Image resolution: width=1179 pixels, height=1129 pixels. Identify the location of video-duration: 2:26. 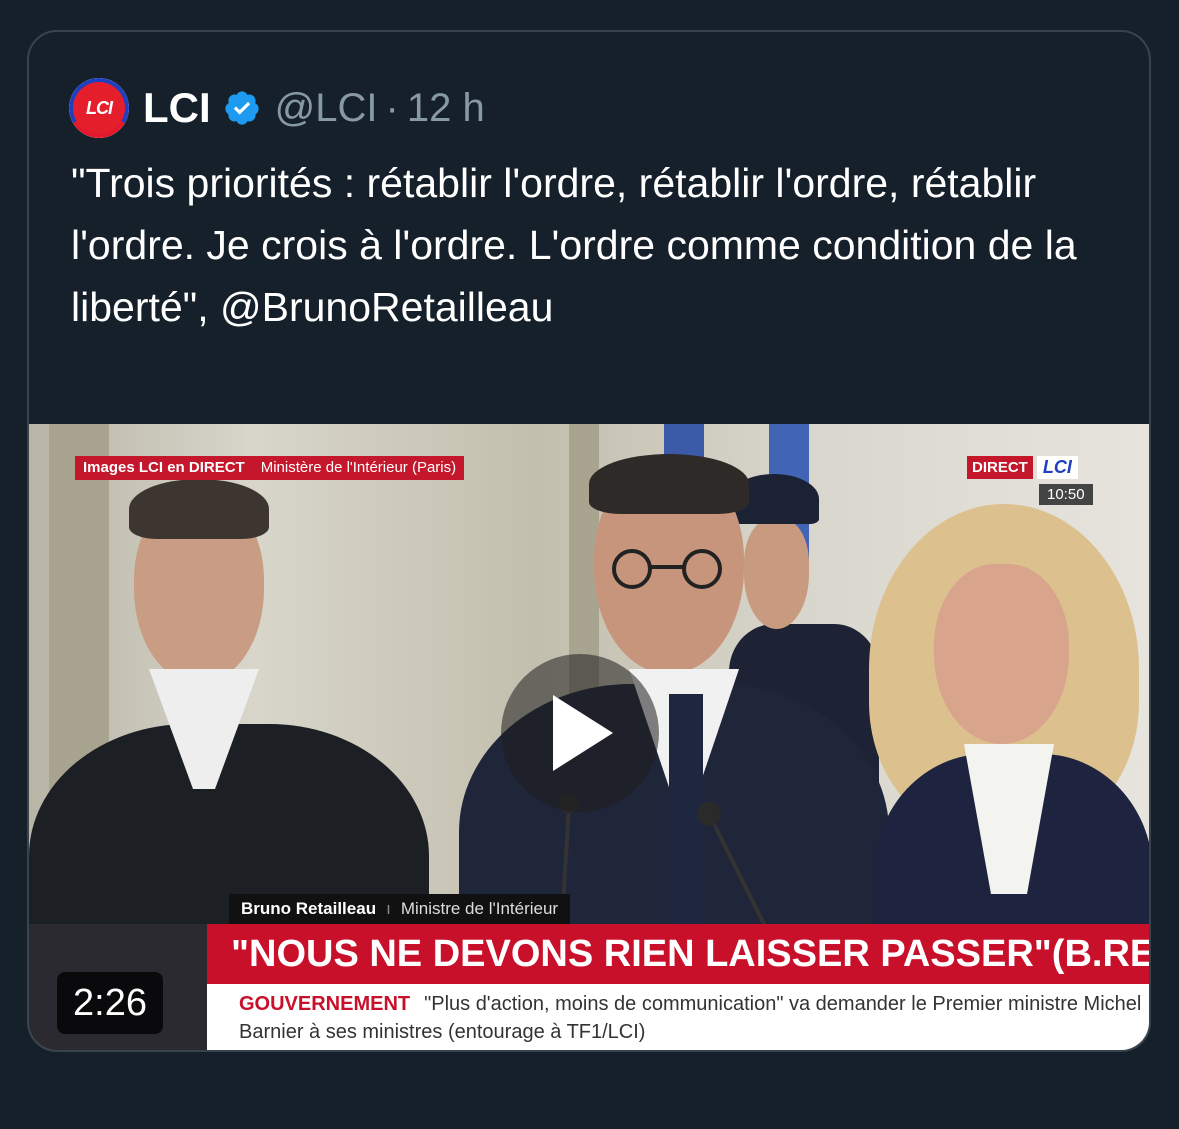
(110, 1003).